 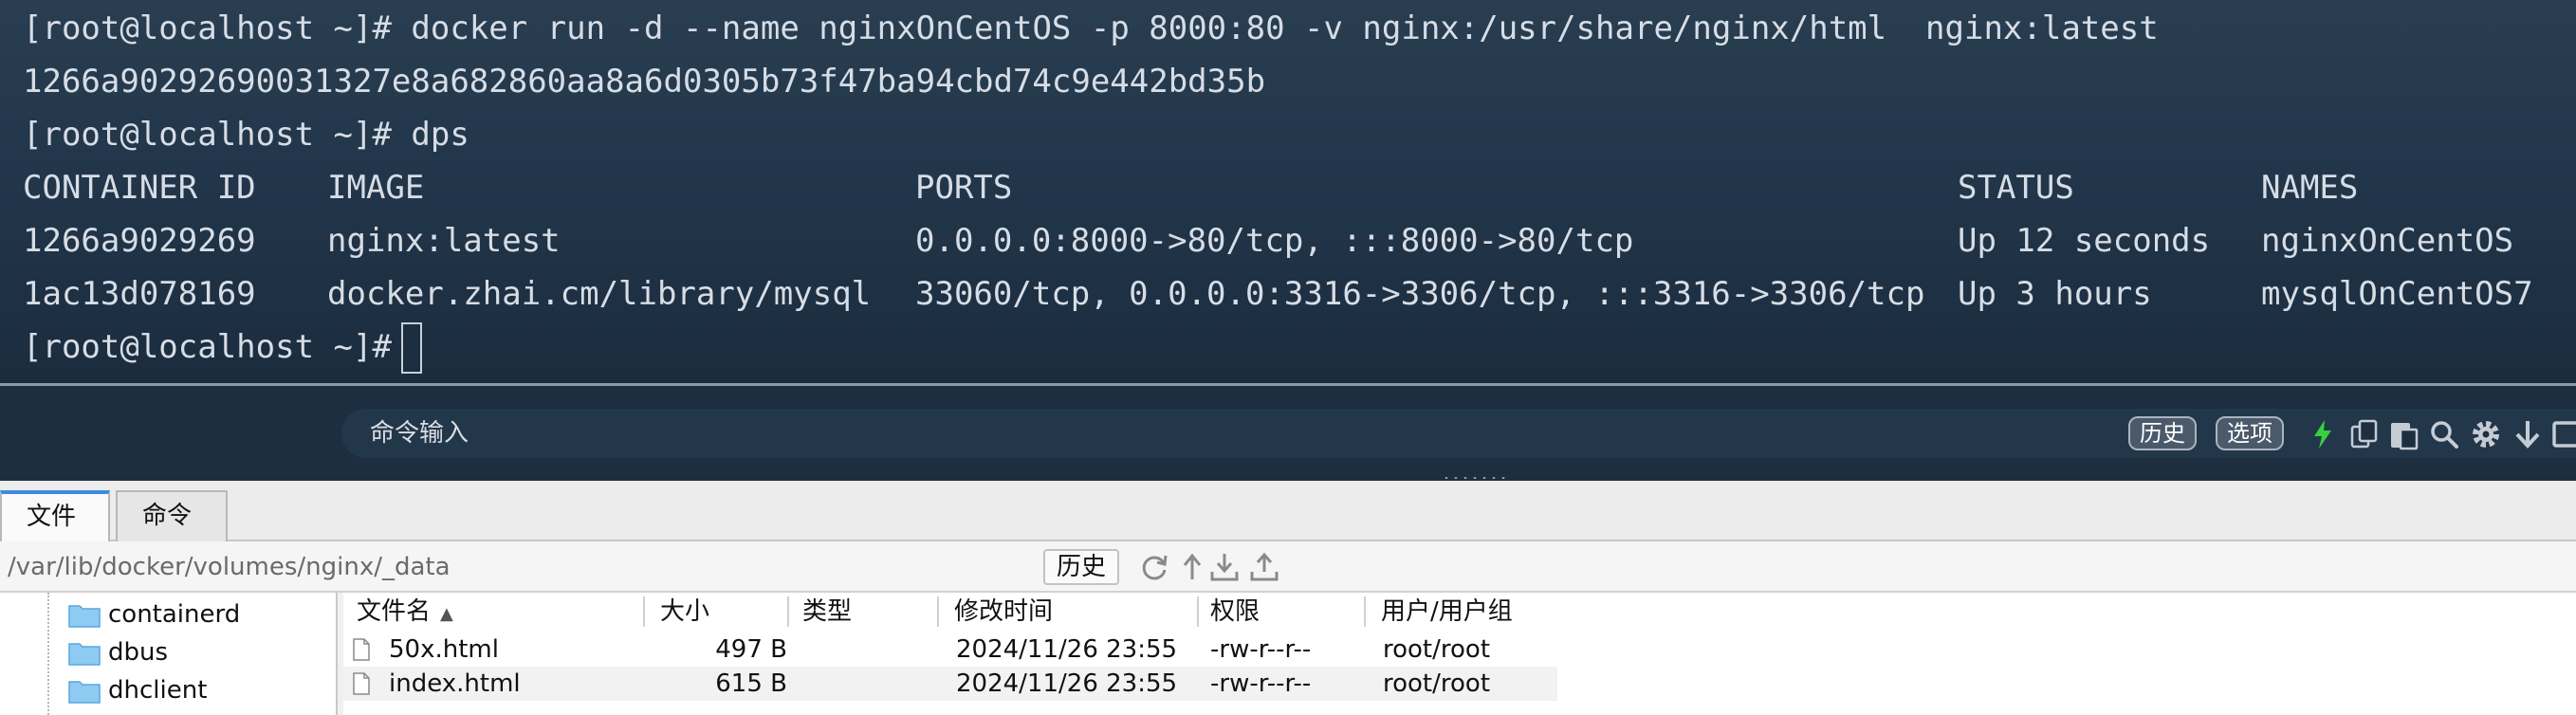 I want to click on terminal-cursor, so click(x=411, y=348).